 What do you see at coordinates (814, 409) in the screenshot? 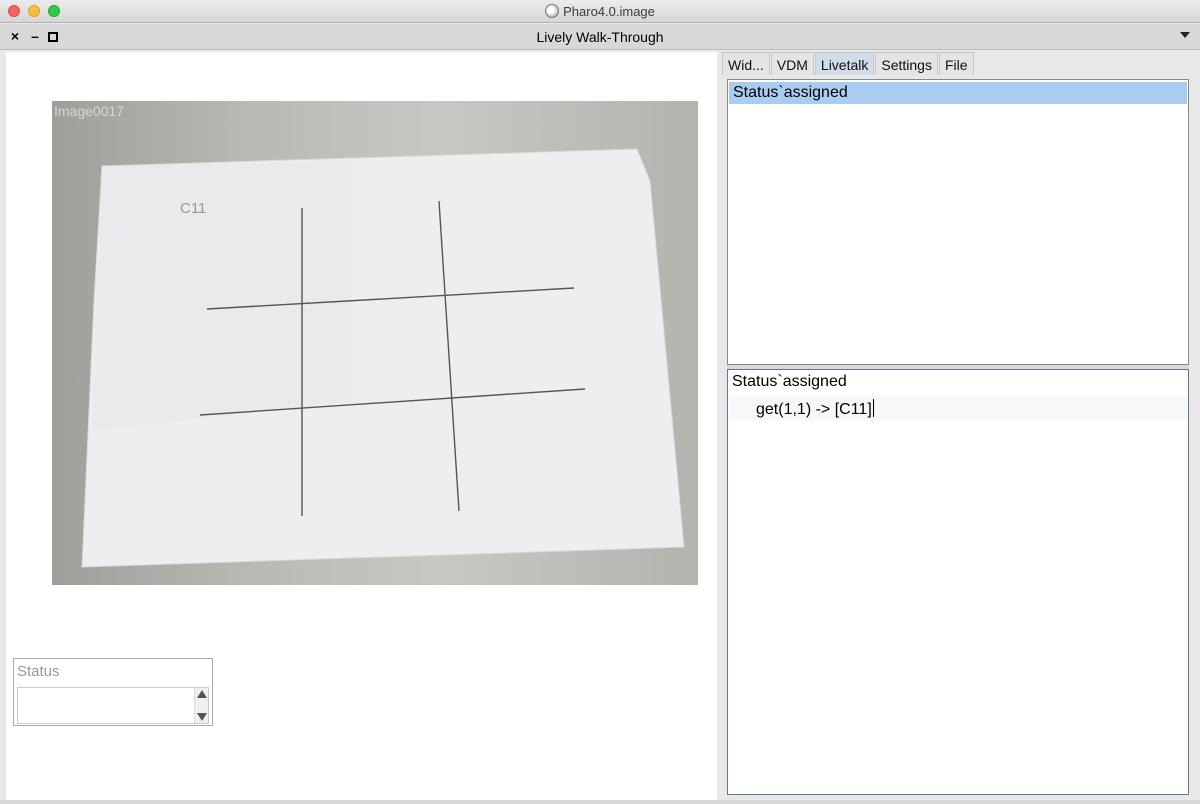
I see `code-line-text: get(1,1) -> [C11]` at bounding box center [814, 409].